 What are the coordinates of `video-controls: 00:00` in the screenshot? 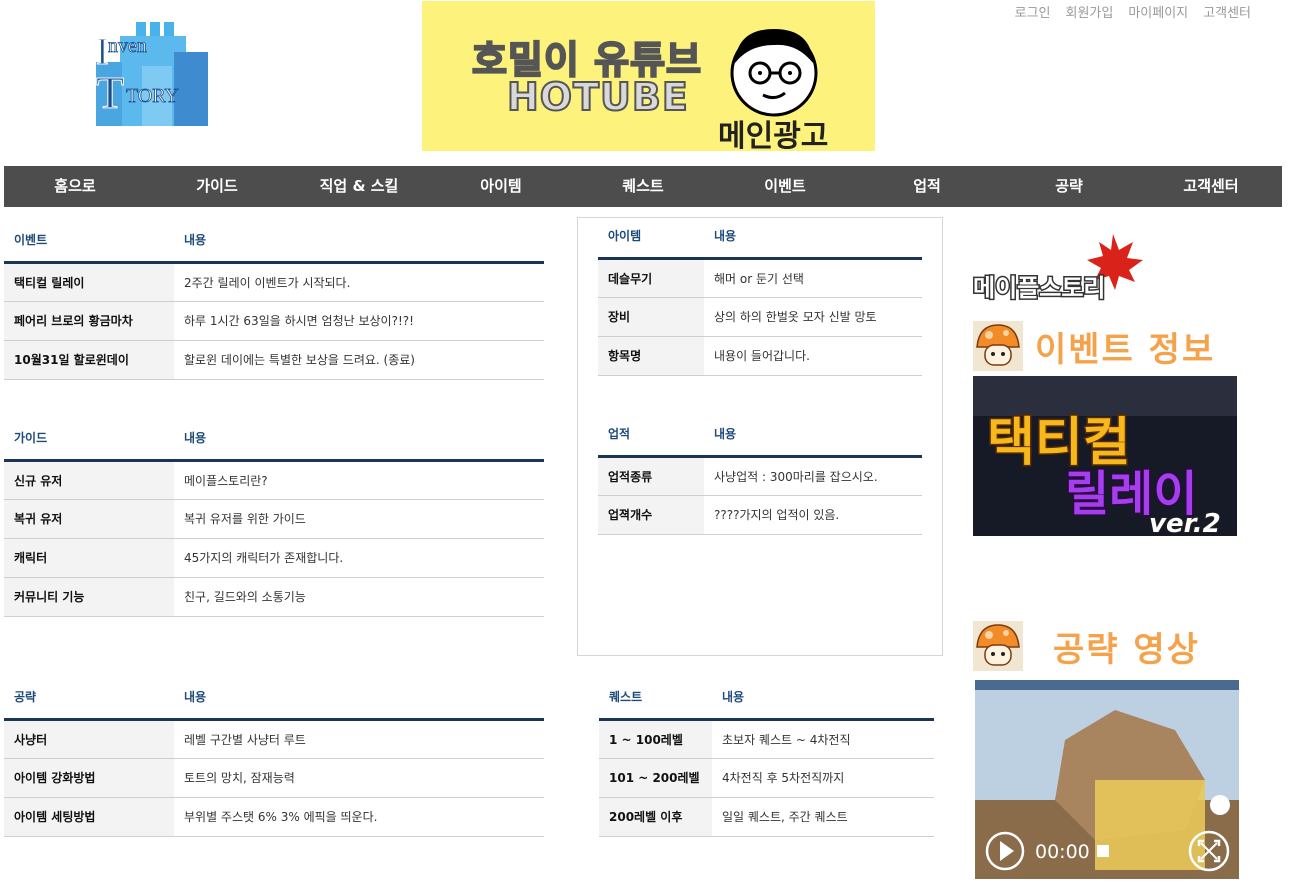 It's located at (1107, 849).